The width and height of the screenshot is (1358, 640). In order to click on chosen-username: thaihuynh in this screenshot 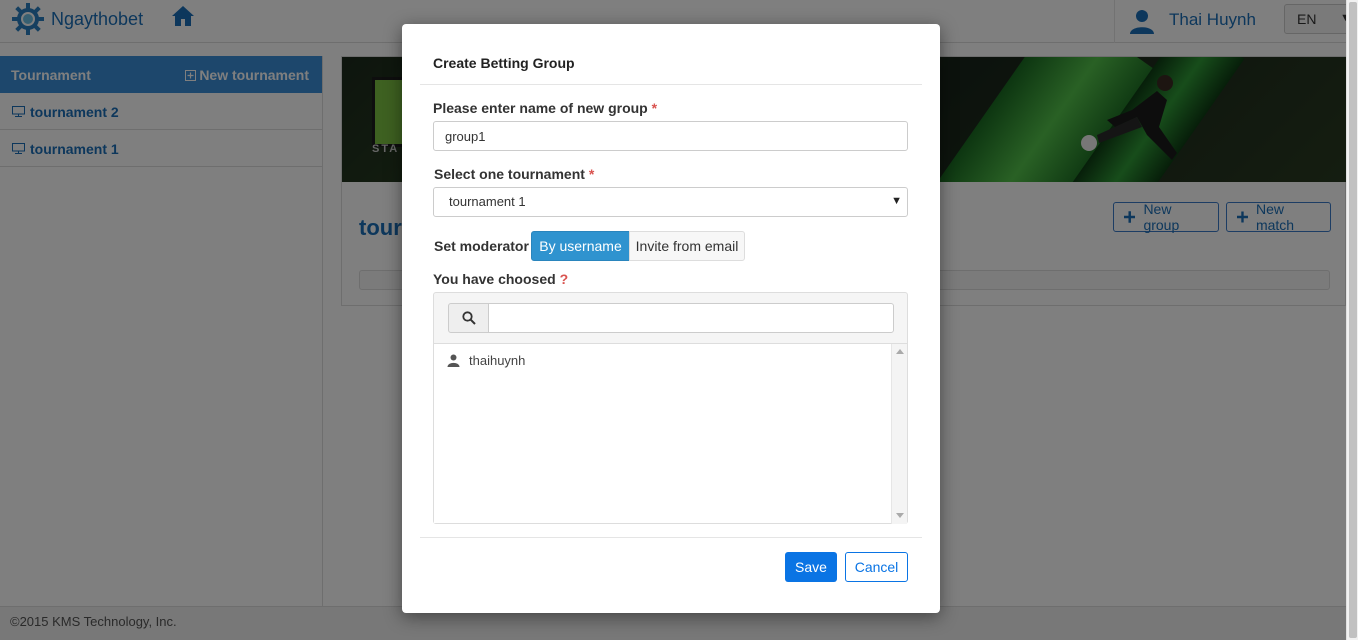, I will do `click(497, 360)`.